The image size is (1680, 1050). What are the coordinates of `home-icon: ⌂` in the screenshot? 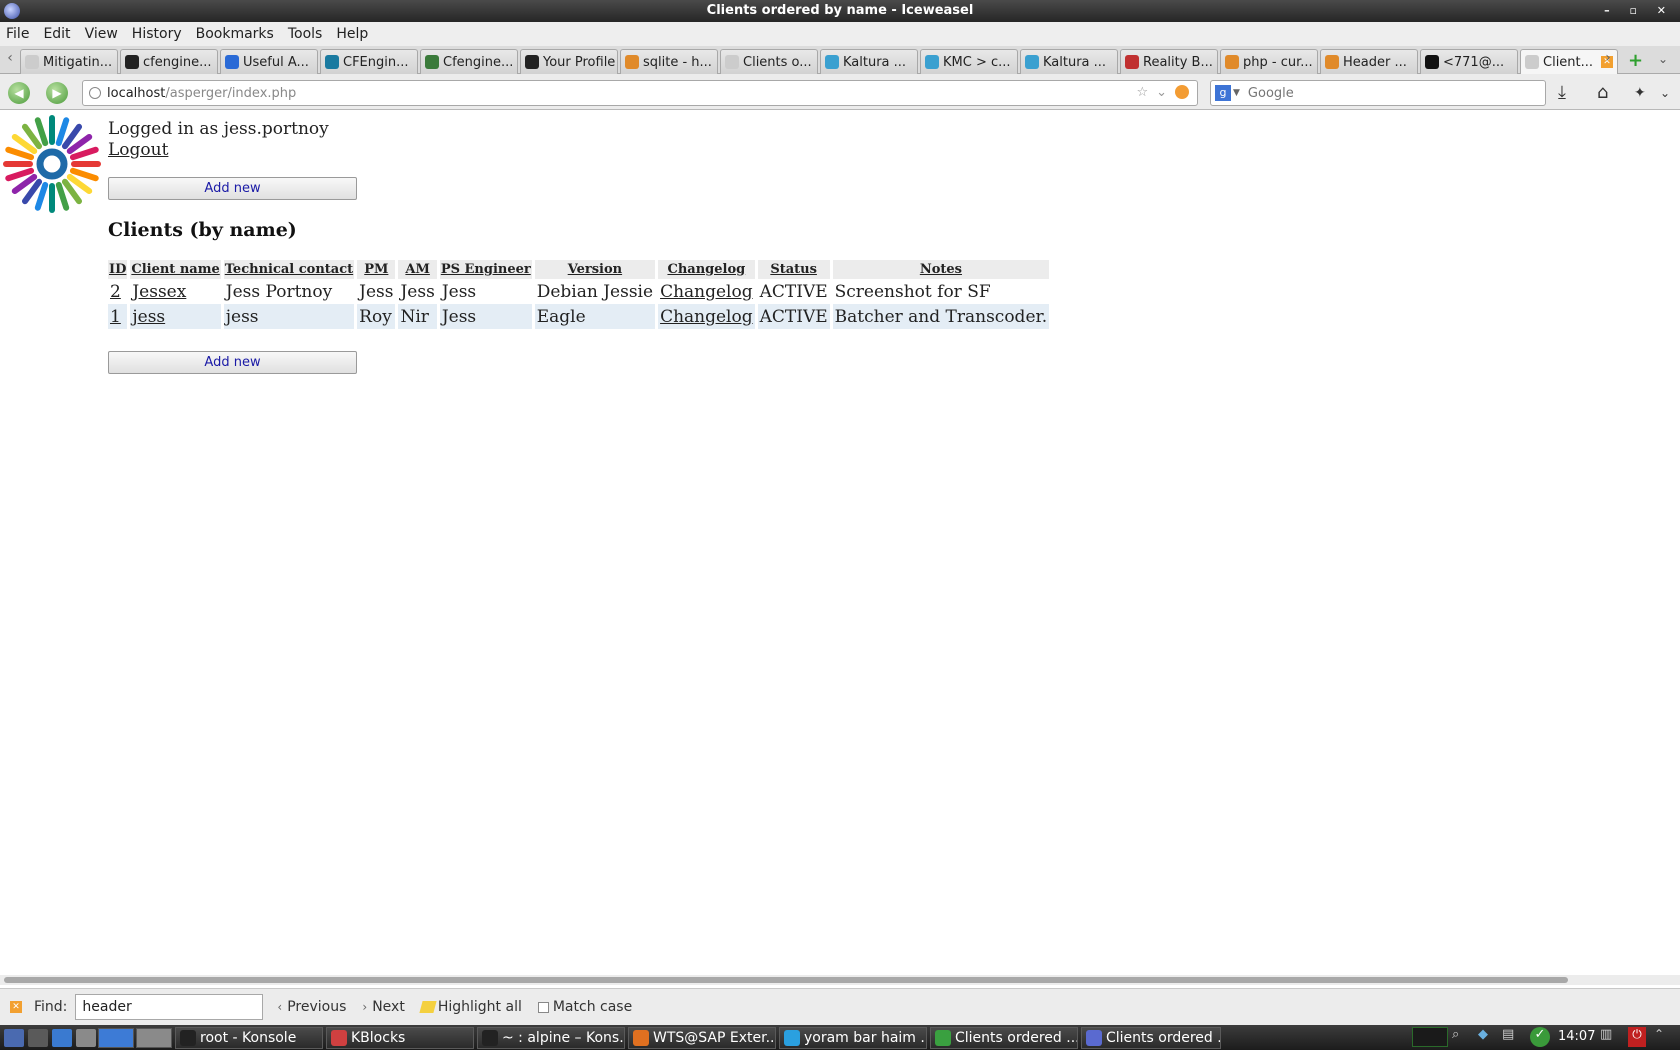 It's located at (1602, 92).